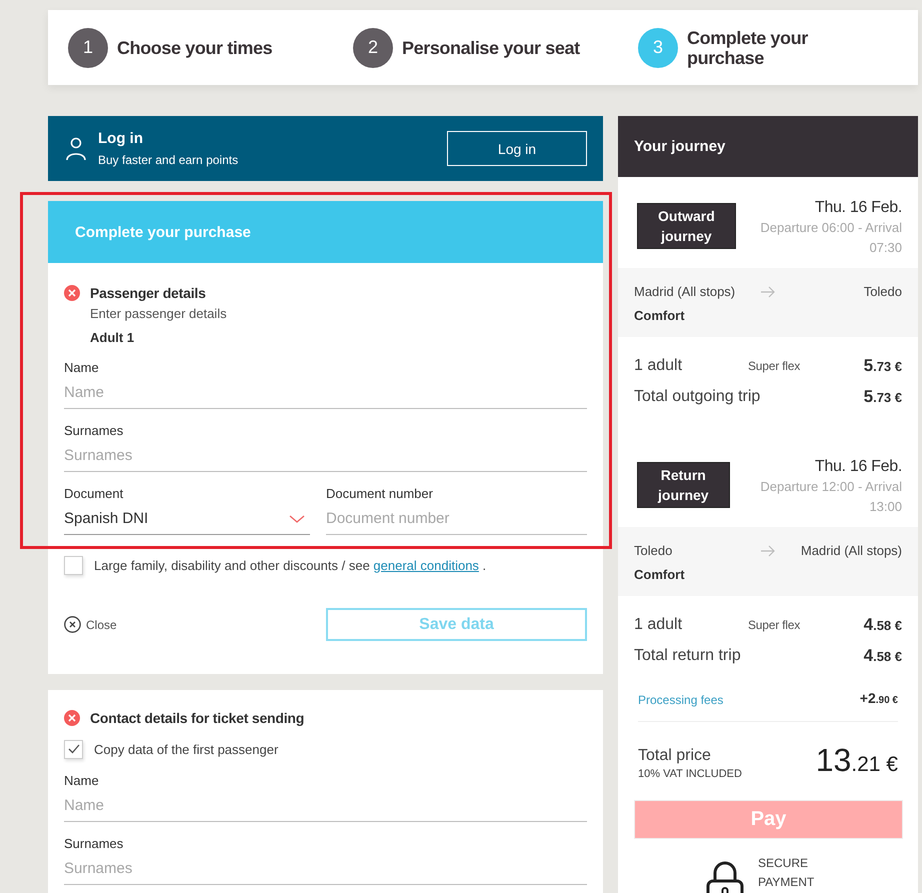 Image resolution: width=922 pixels, height=893 pixels. What do you see at coordinates (787, 873) in the screenshot?
I see `secure-payment-label: SECURE PAYMENT` at bounding box center [787, 873].